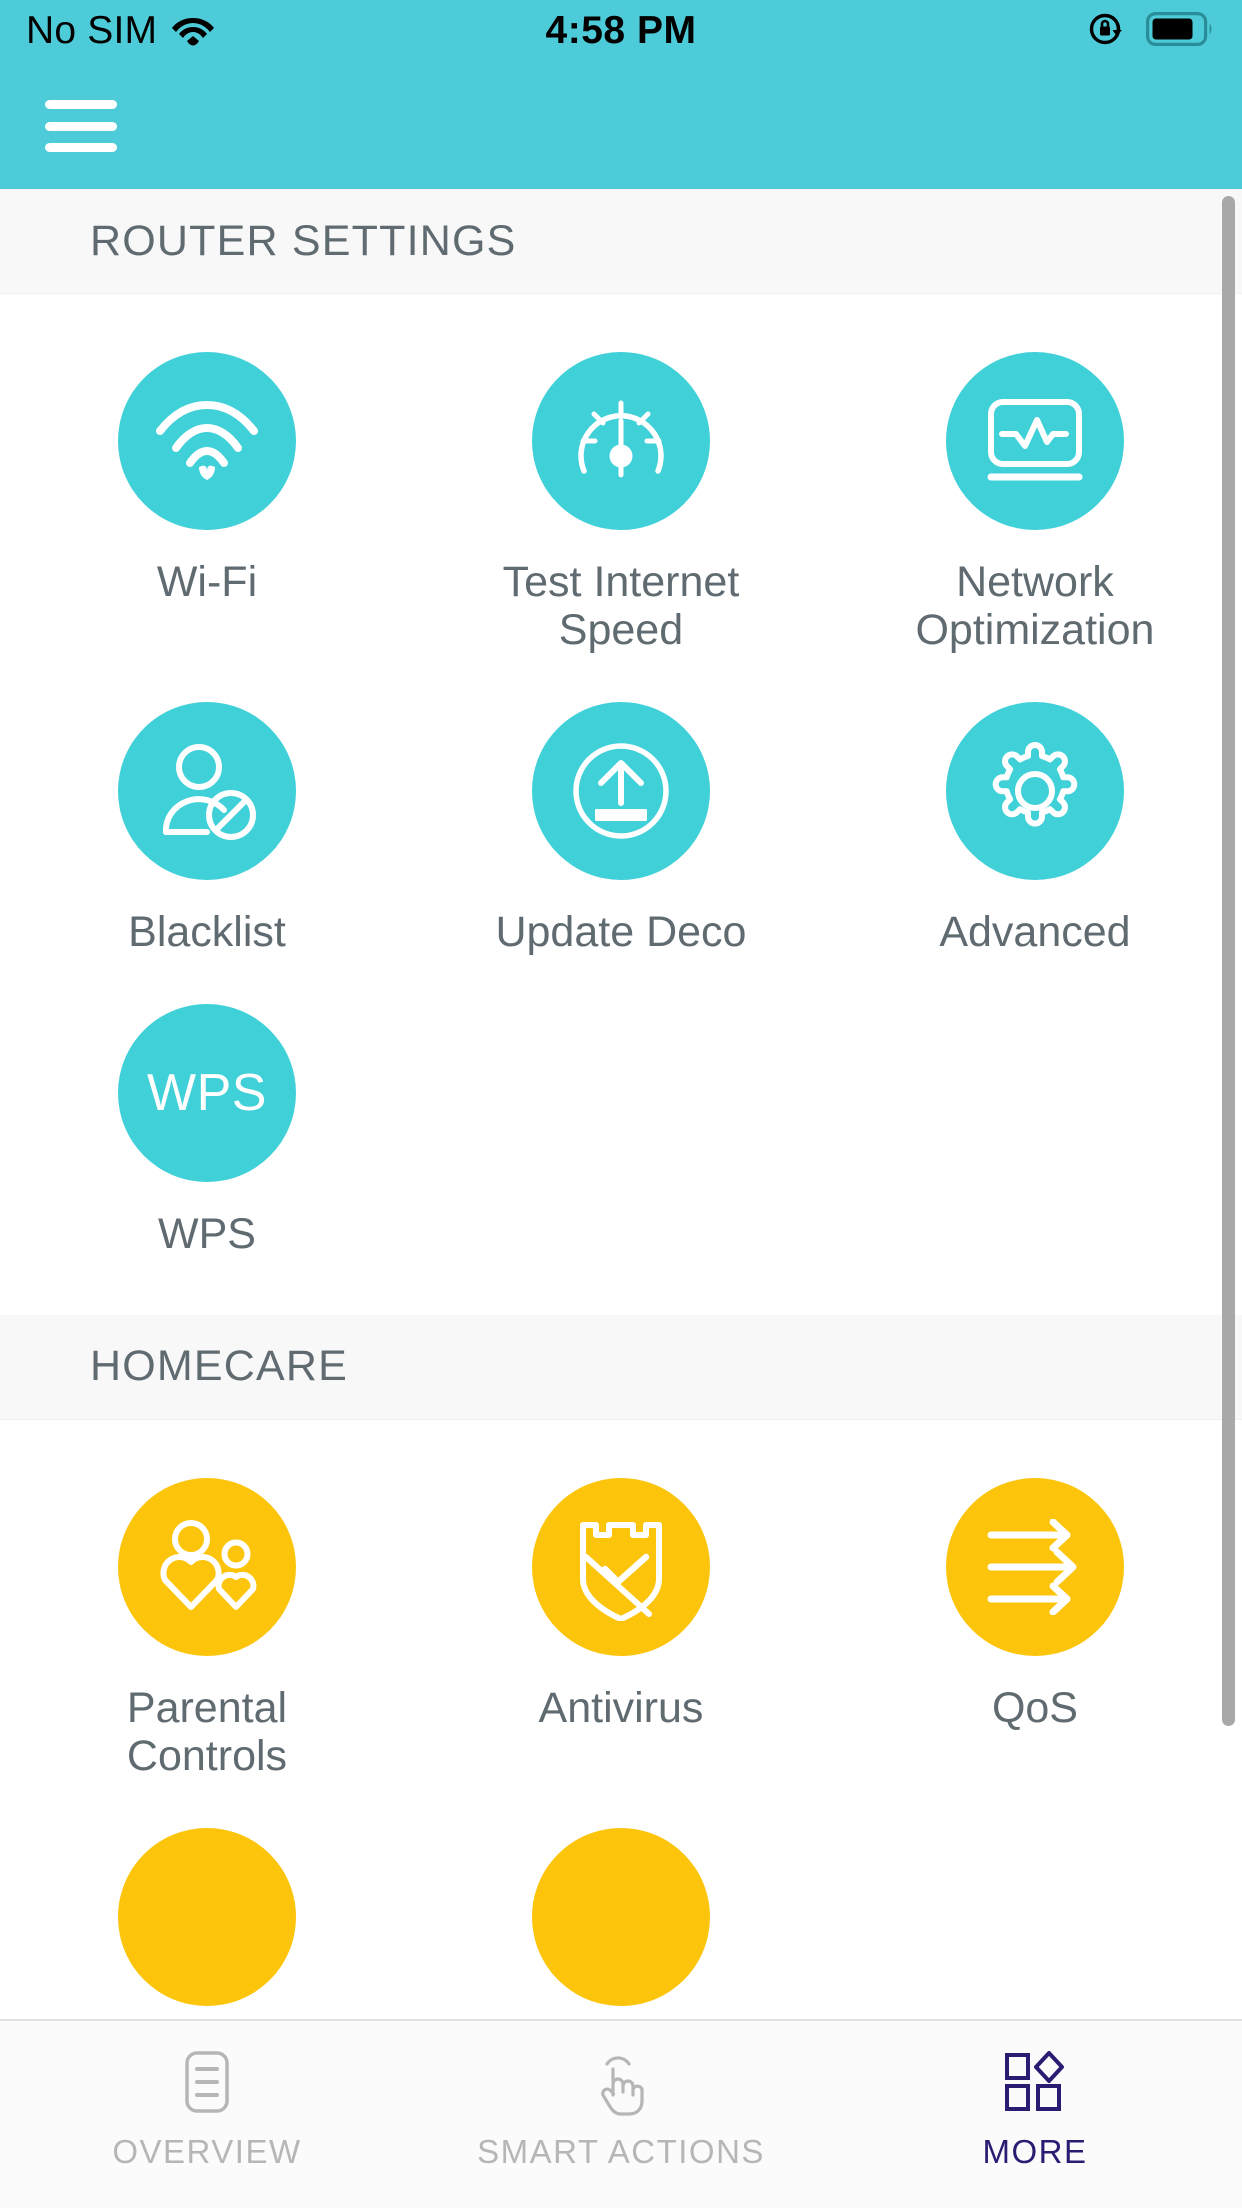 The image size is (1242, 2208). Describe the element at coordinates (1034, 791) in the screenshot. I see `gear-icon` at that location.